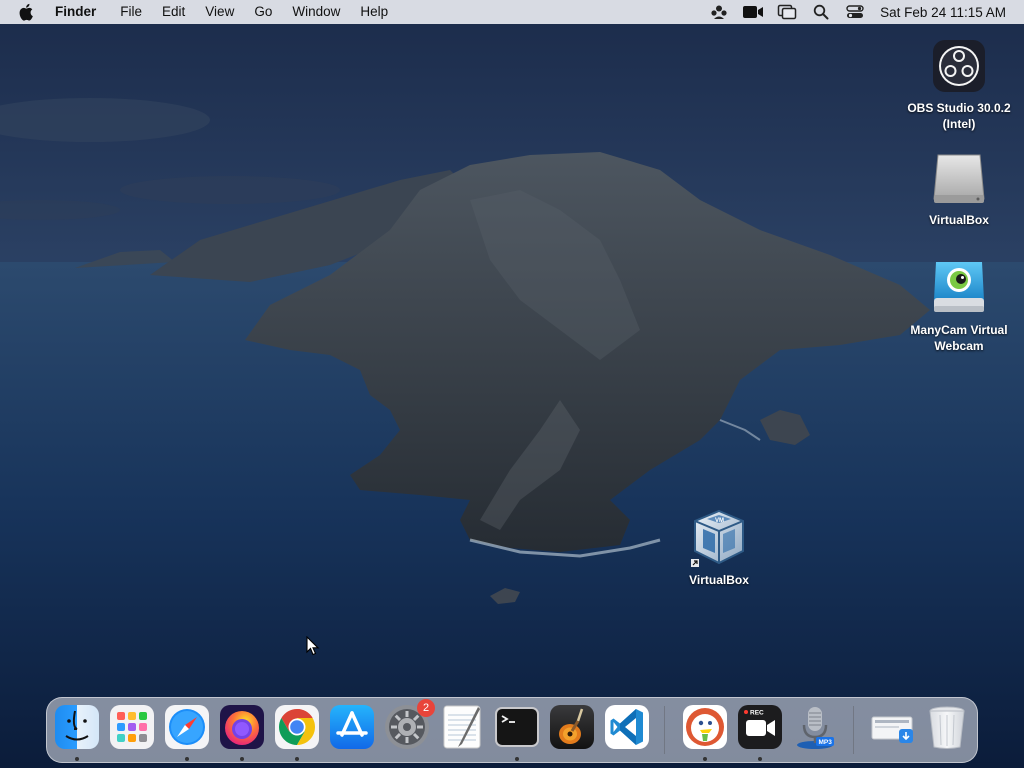 Image resolution: width=1024 pixels, height=768 pixels. I want to click on desktop-icon-manycam: ManyCam Virtual Webcam, so click(959, 306).